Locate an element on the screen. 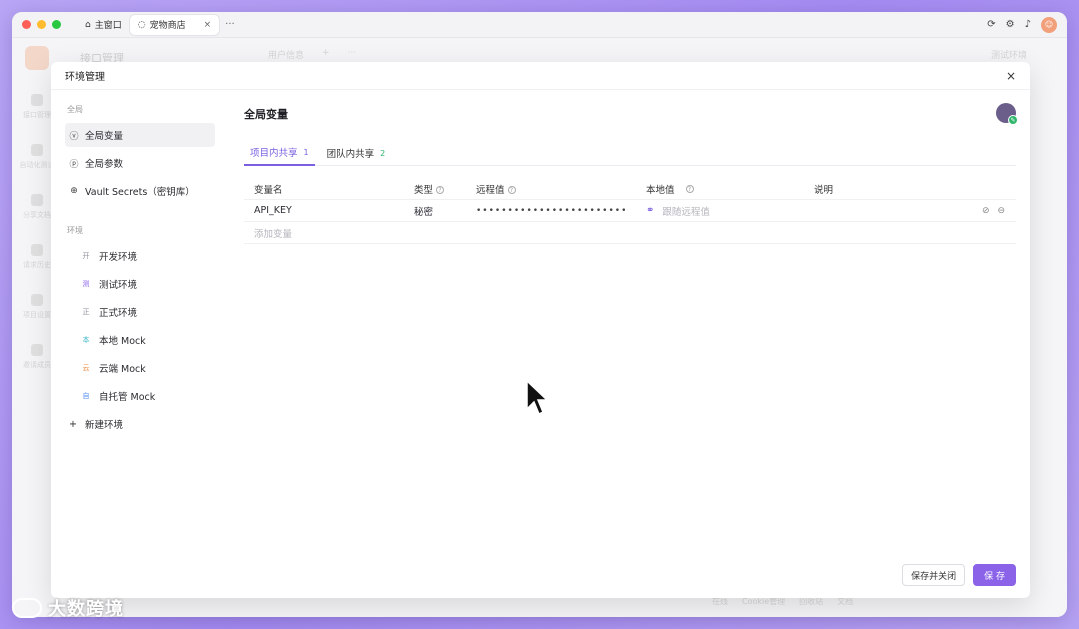  plus-icon: + is located at coordinates (73, 424).